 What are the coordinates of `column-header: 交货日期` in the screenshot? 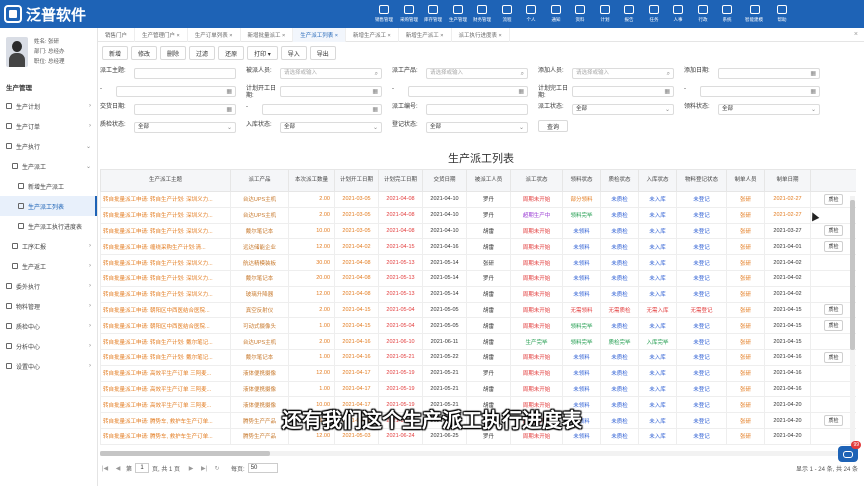 It's located at (444, 180).